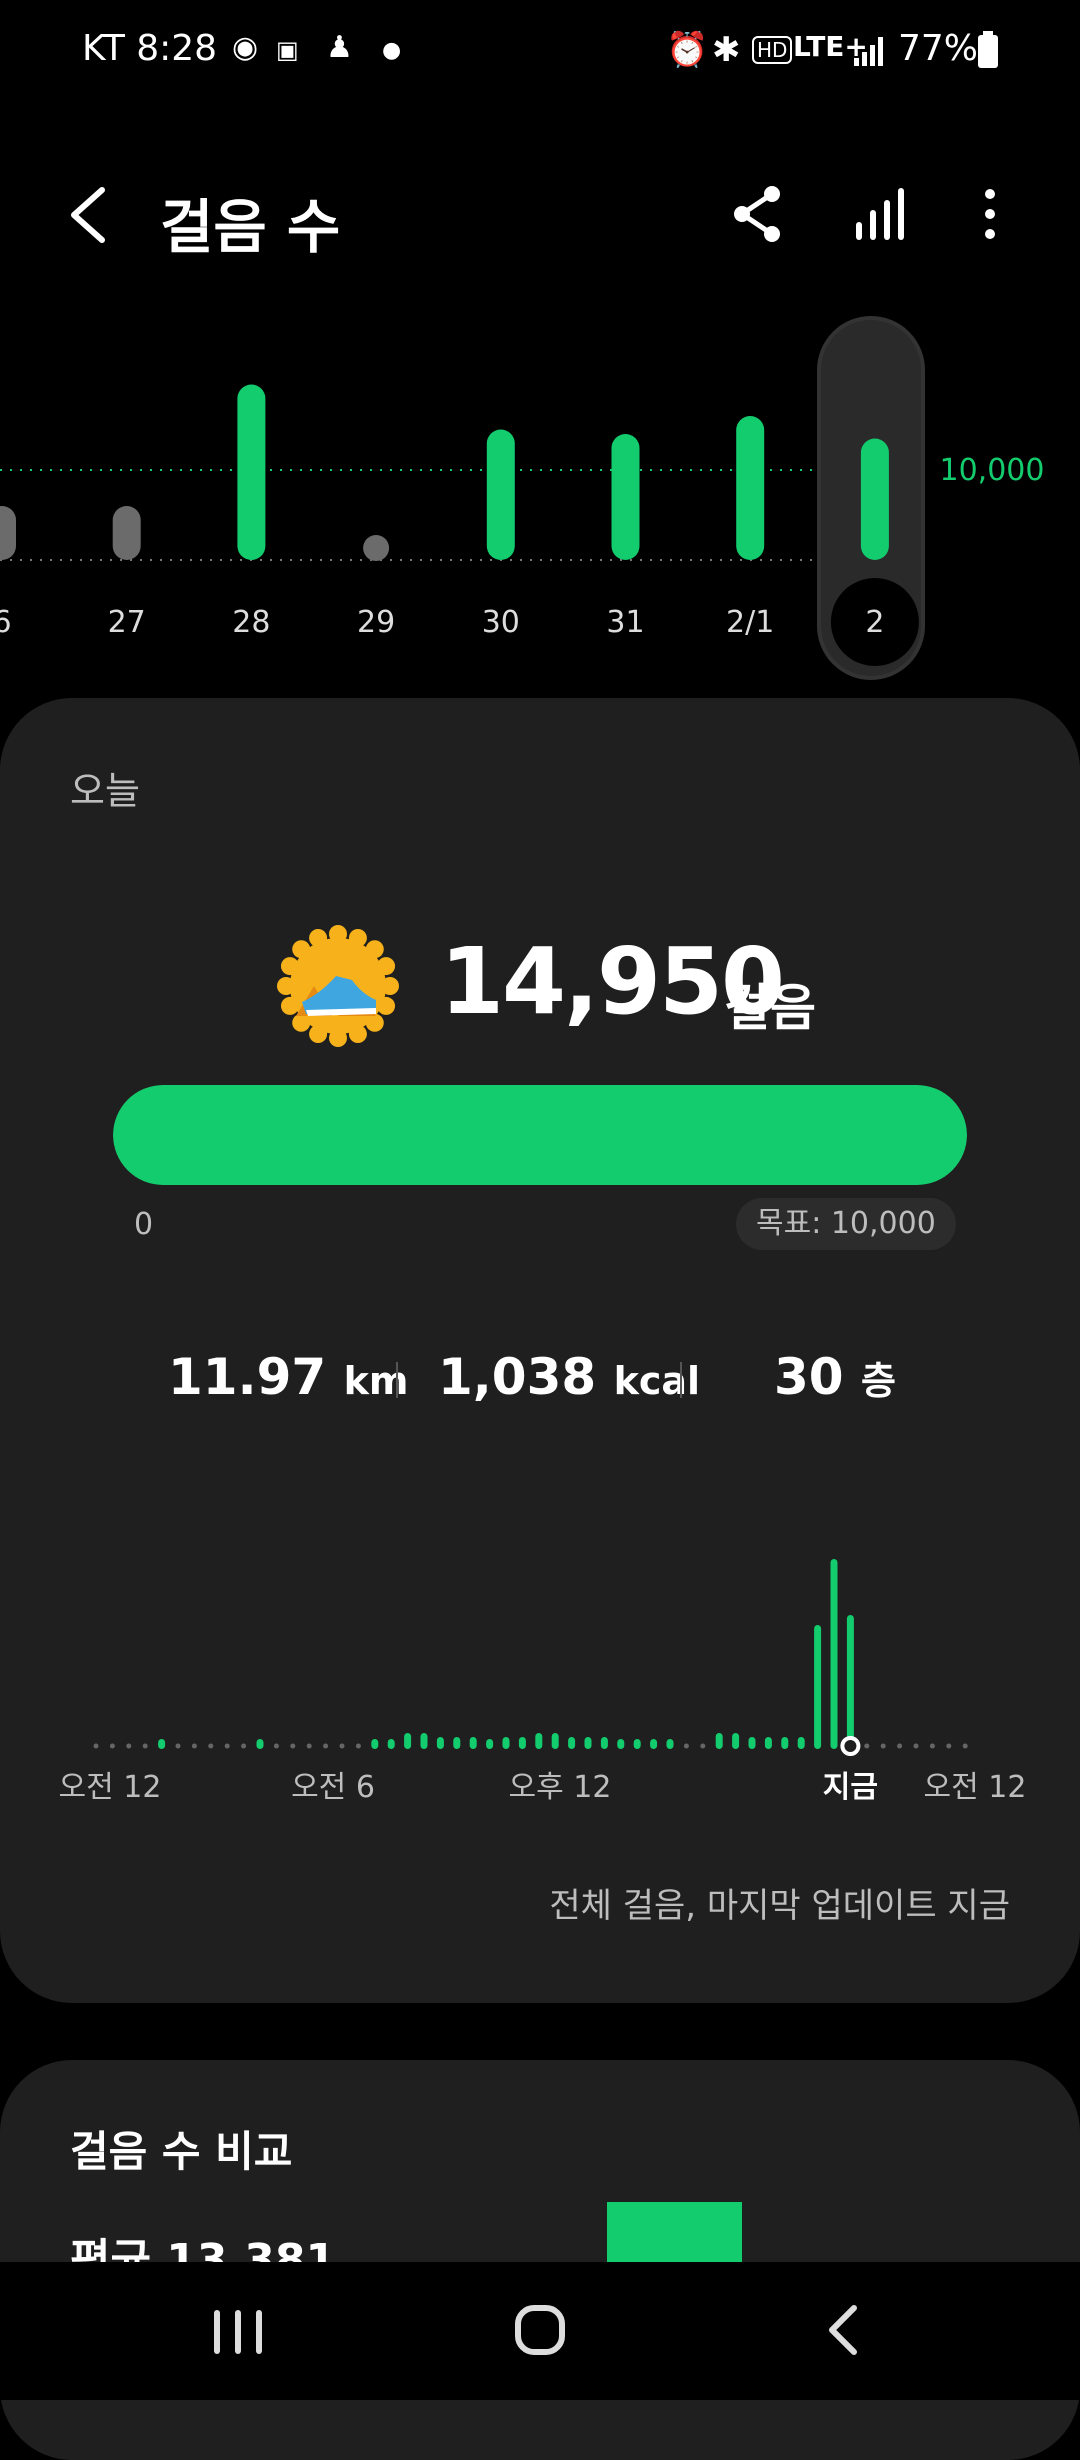 The image size is (1080, 2460). Describe the element at coordinates (726, 50) in the screenshot. I see `bluetooth-icon: ✱` at that location.